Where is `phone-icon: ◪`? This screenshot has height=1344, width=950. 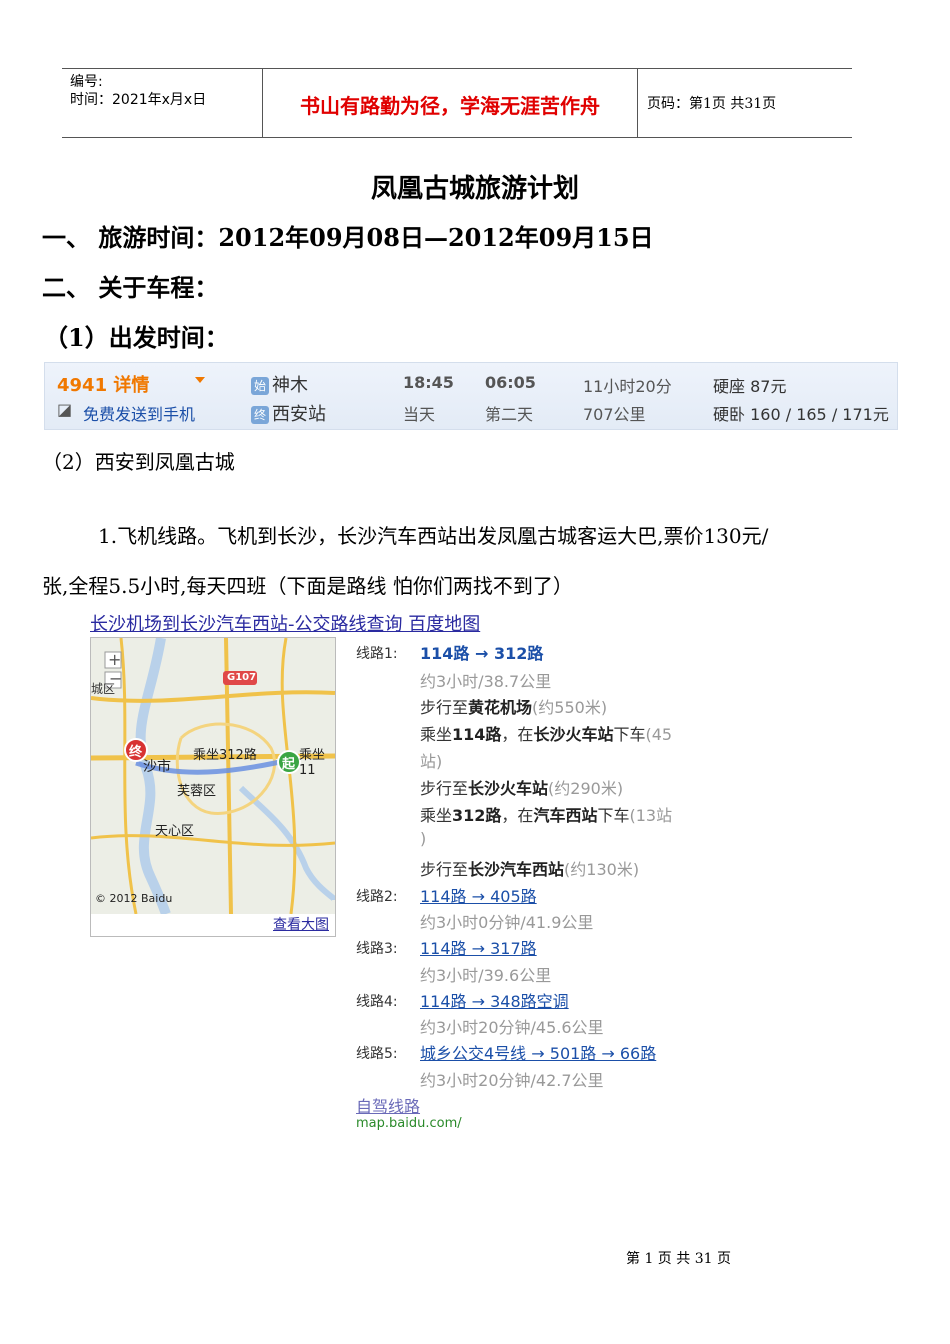 phone-icon: ◪ is located at coordinates (64, 409).